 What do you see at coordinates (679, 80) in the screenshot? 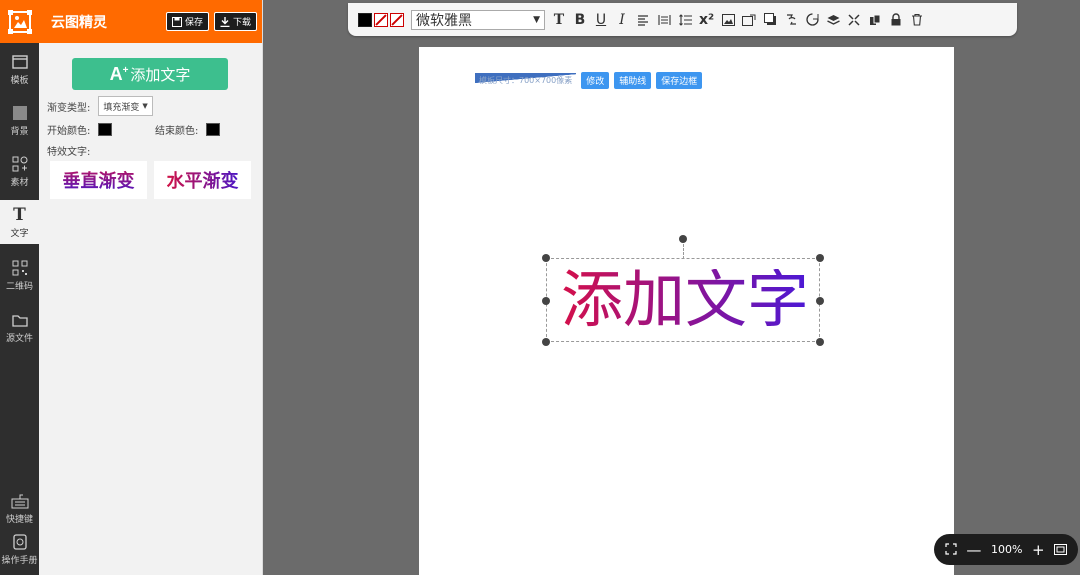
I see `save-border-button: 保存边框` at bounding box center [679, 80].